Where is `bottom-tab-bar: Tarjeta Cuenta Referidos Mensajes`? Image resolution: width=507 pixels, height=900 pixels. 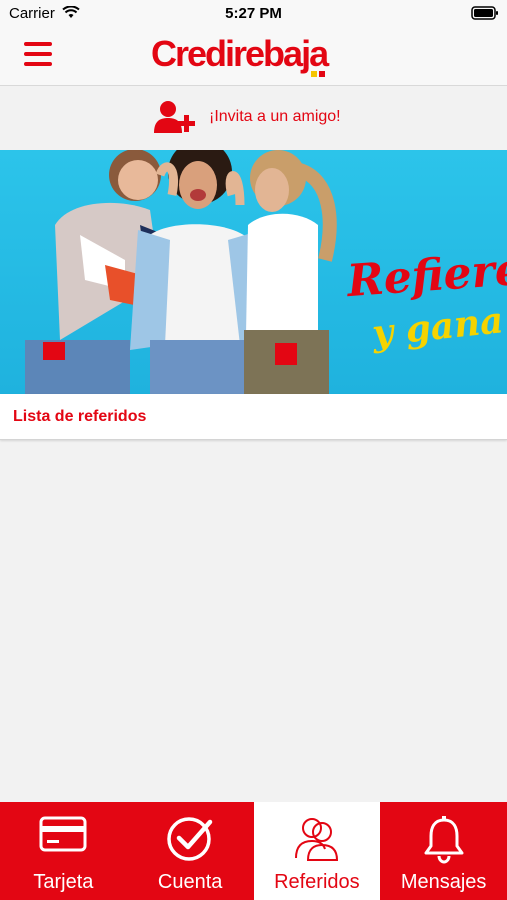 bottom-tab-bar: Tarjeta Cuenta Referidos Mensajes is located at coordinates (253, 851).